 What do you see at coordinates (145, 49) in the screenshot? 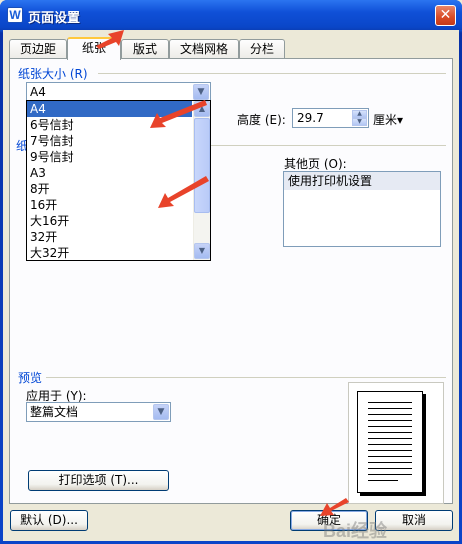
I see `tab-layout: 版式` at bounding box center [145, 49].